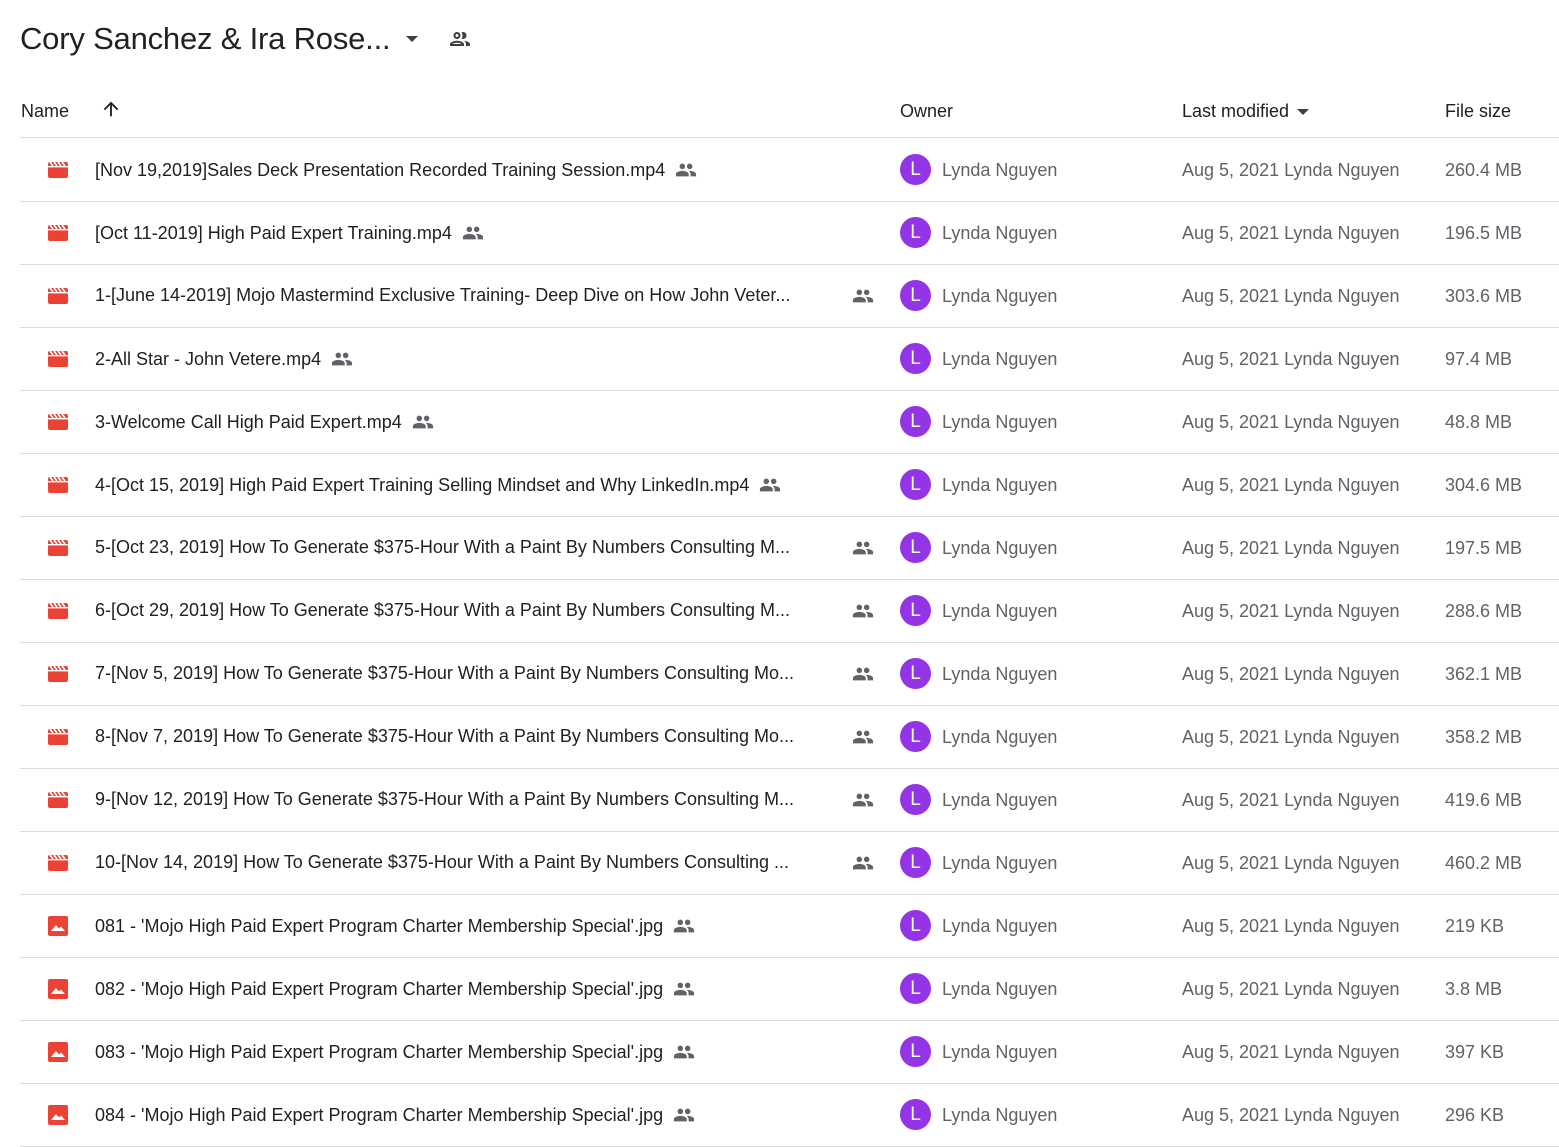 This screenshot has width=1559, height=1147. I want to click on file-name-label: 2-All Star - John Vetere.mp4, so click(208, 358).